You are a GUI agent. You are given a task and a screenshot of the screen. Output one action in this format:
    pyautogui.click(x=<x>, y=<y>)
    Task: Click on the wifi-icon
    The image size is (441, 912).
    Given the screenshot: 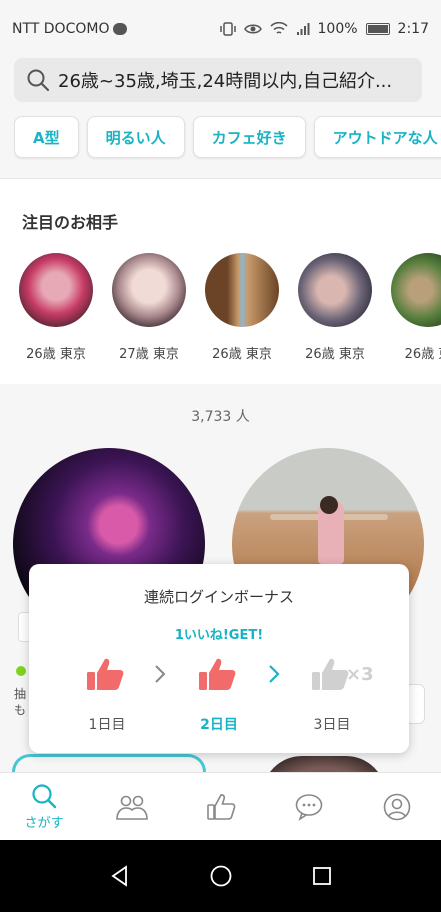 What is the action you would take?
    pyautogui.click(x=278, y=28)
    